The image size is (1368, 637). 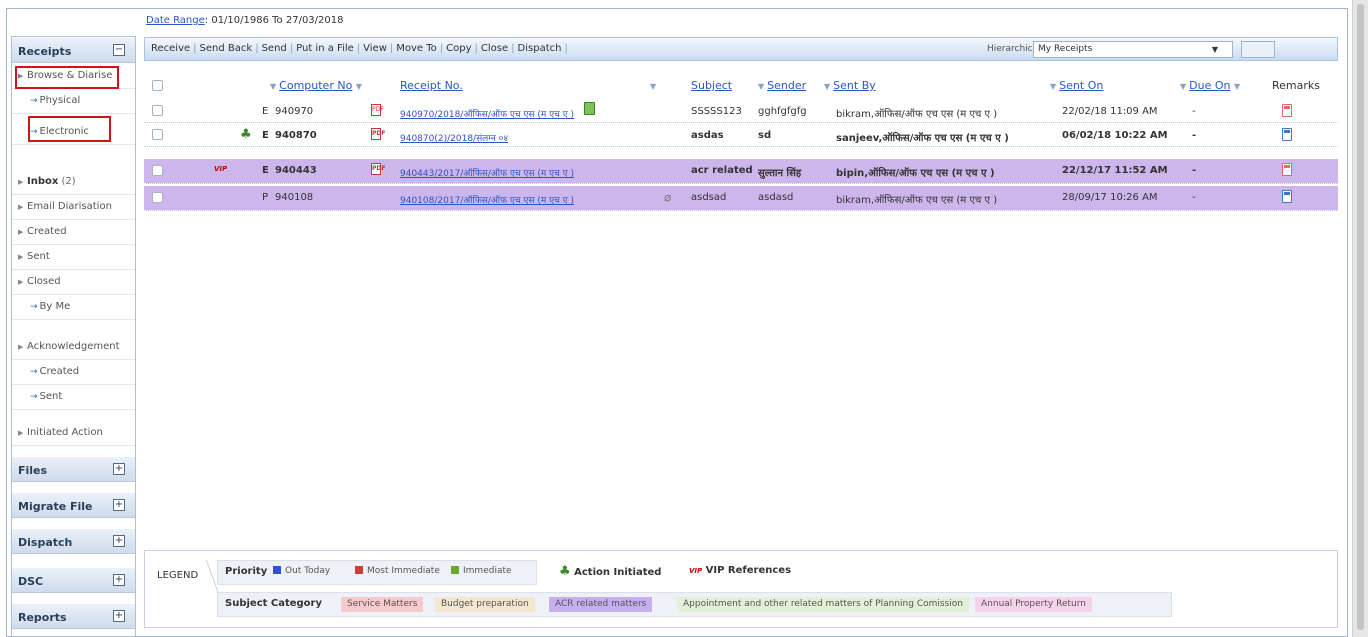 What do you see at coordinates (540, 48) in the screenshot?
I see `dispatch-button: Dispatch` at bounding box center [540, 48].